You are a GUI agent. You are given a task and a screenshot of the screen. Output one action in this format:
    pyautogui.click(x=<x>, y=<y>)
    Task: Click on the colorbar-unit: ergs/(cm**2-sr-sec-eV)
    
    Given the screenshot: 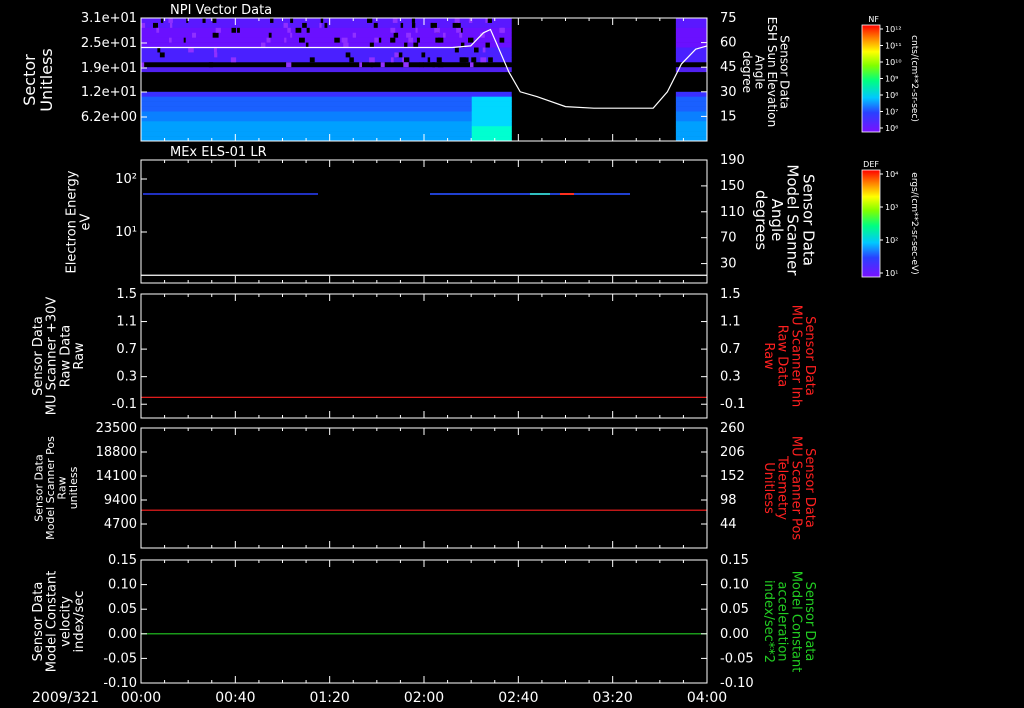 What is the action you would take?
    pyautogui.click(x=914, y=223)
    